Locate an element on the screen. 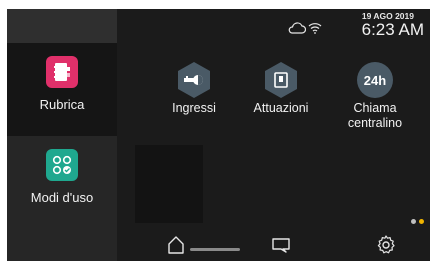 The image size is (430, 261). home-indicator-bar is located at coordinates (215, 249).